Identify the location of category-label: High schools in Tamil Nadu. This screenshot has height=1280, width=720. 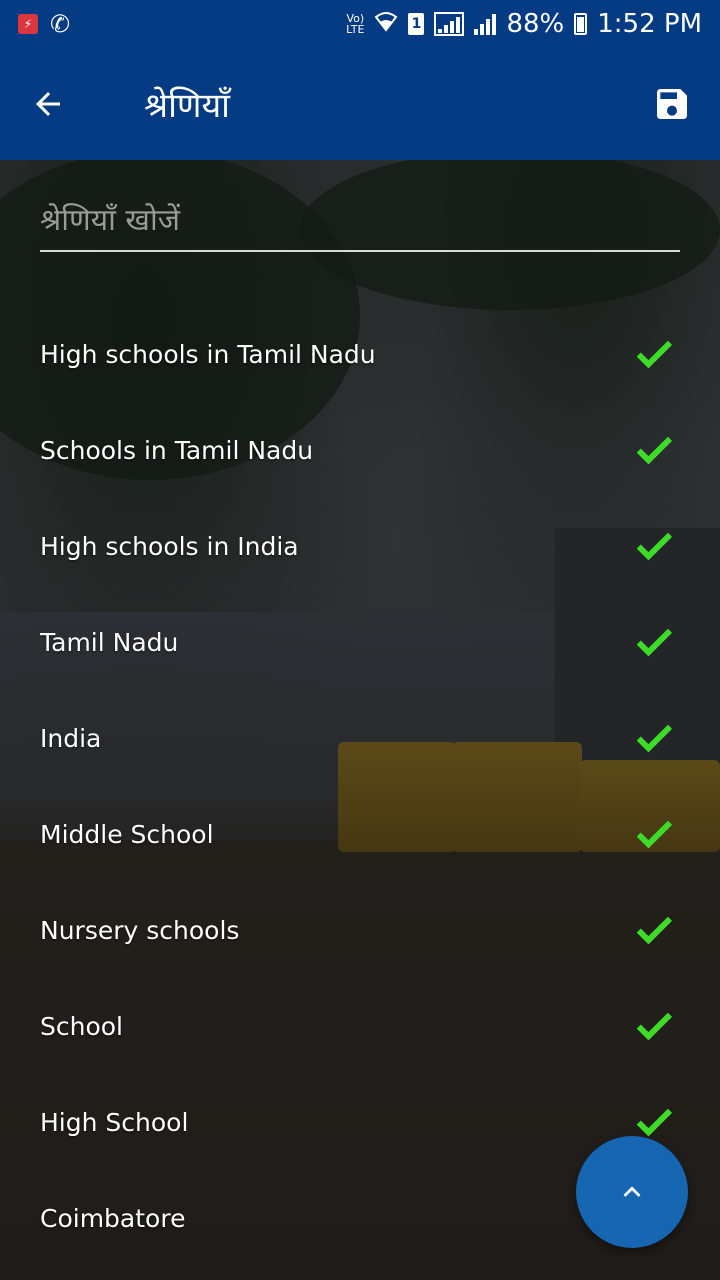
(208, 354).